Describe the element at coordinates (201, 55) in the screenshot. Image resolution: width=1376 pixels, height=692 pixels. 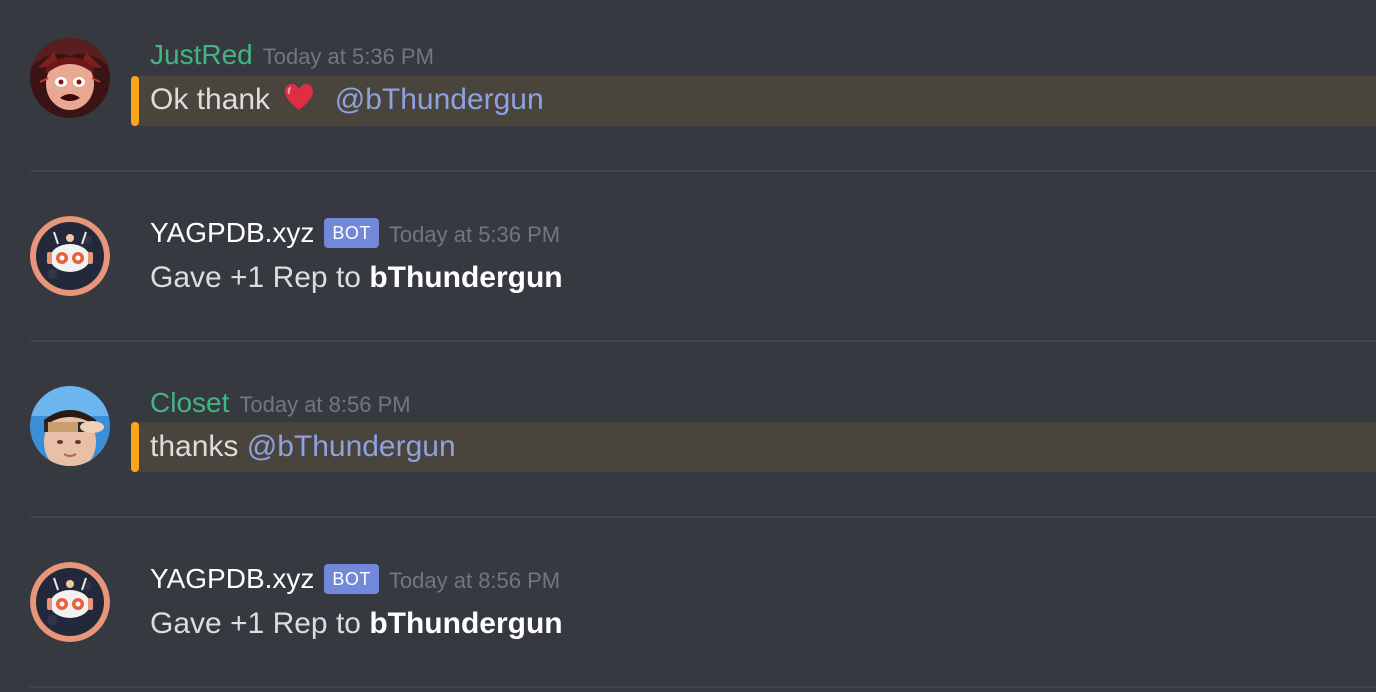
I see `username: JustRed` at that location.